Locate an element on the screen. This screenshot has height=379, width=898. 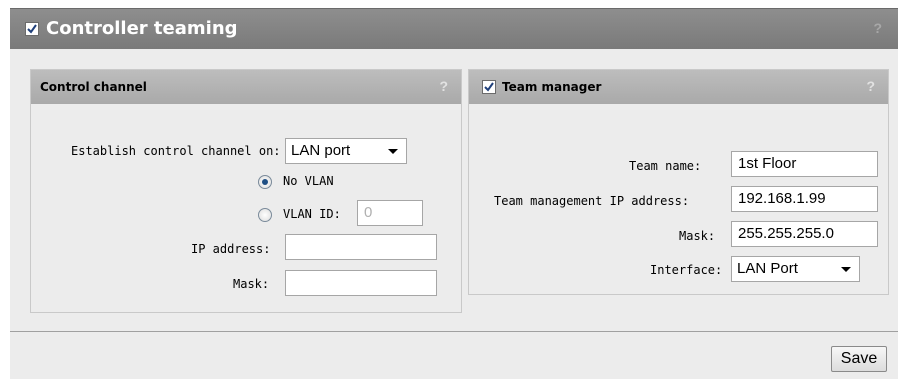
help-icon: ? is located at coordinates (877, 28).